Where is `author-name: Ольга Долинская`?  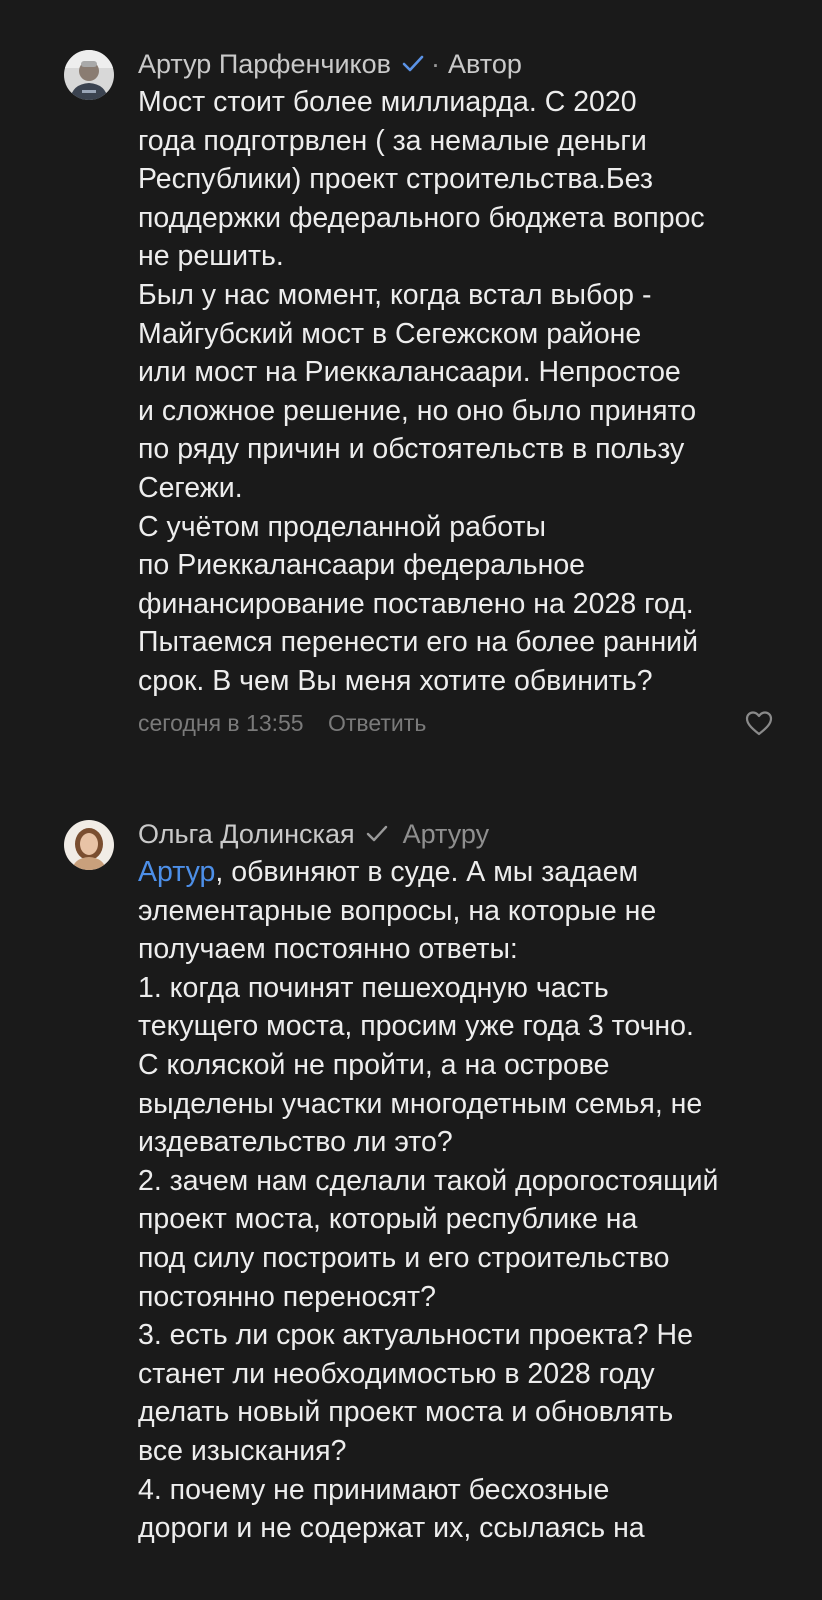 author-name: Ольга Долинская is located at coordinates (246, 834).